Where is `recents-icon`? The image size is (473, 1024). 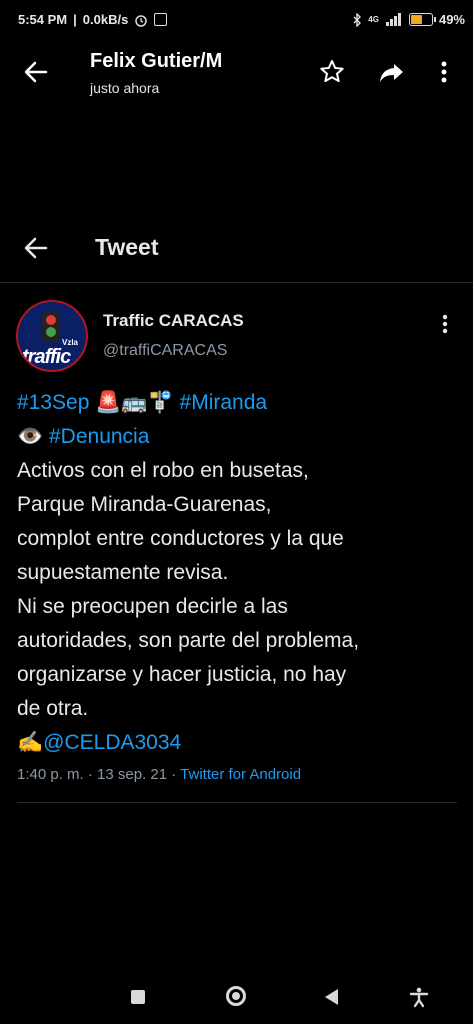
recents-icon is located at coordinates (138, 997).